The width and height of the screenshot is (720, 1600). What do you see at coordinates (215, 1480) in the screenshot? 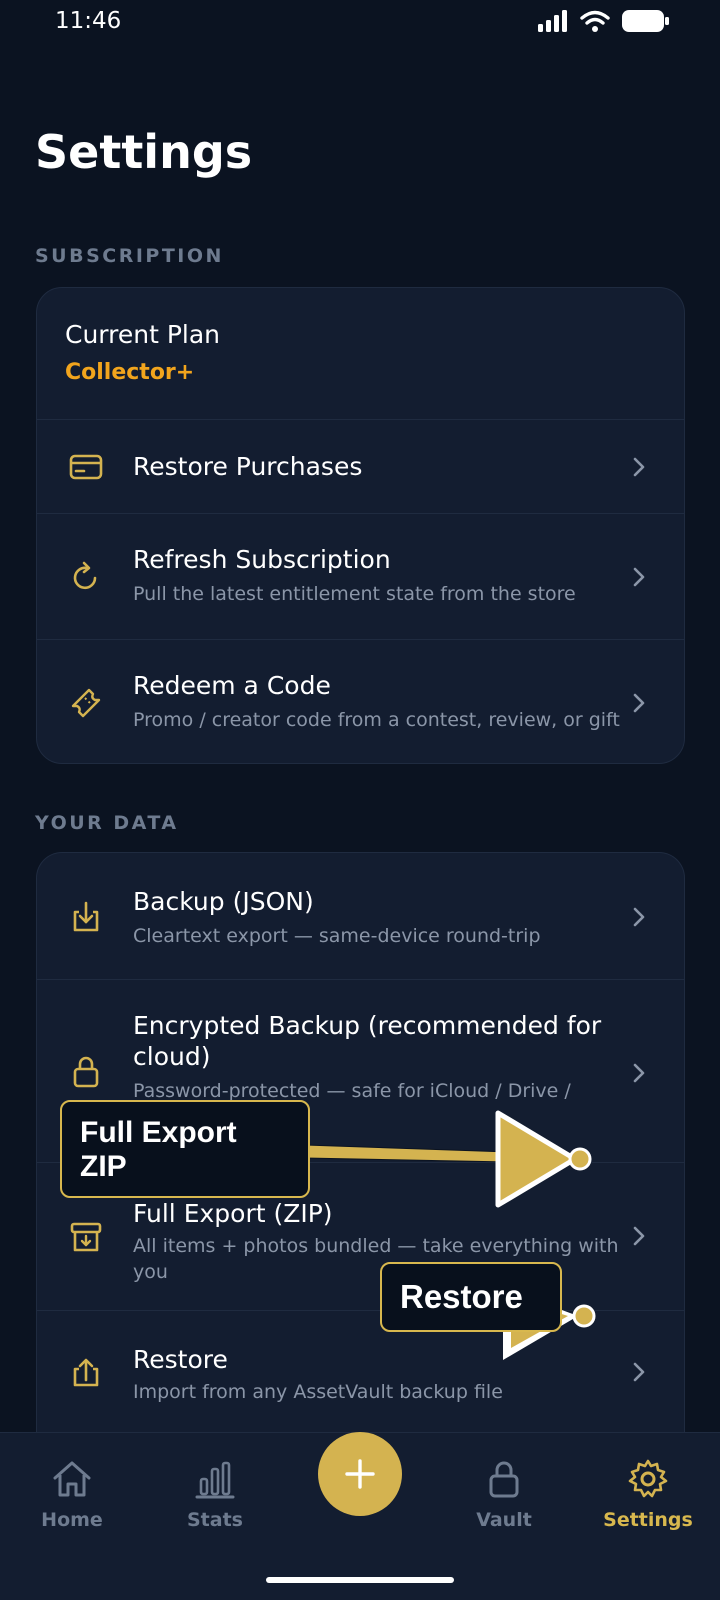
I see `bar-chart-icon` at bounding box center [215, 1480].